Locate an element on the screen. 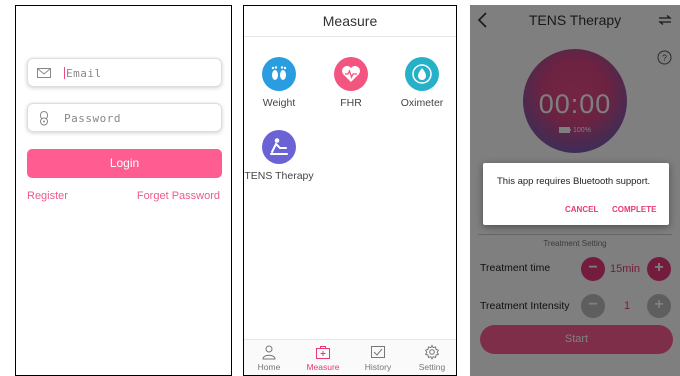  forget-password-link: Forget Password is located at coordinates (178, 196).